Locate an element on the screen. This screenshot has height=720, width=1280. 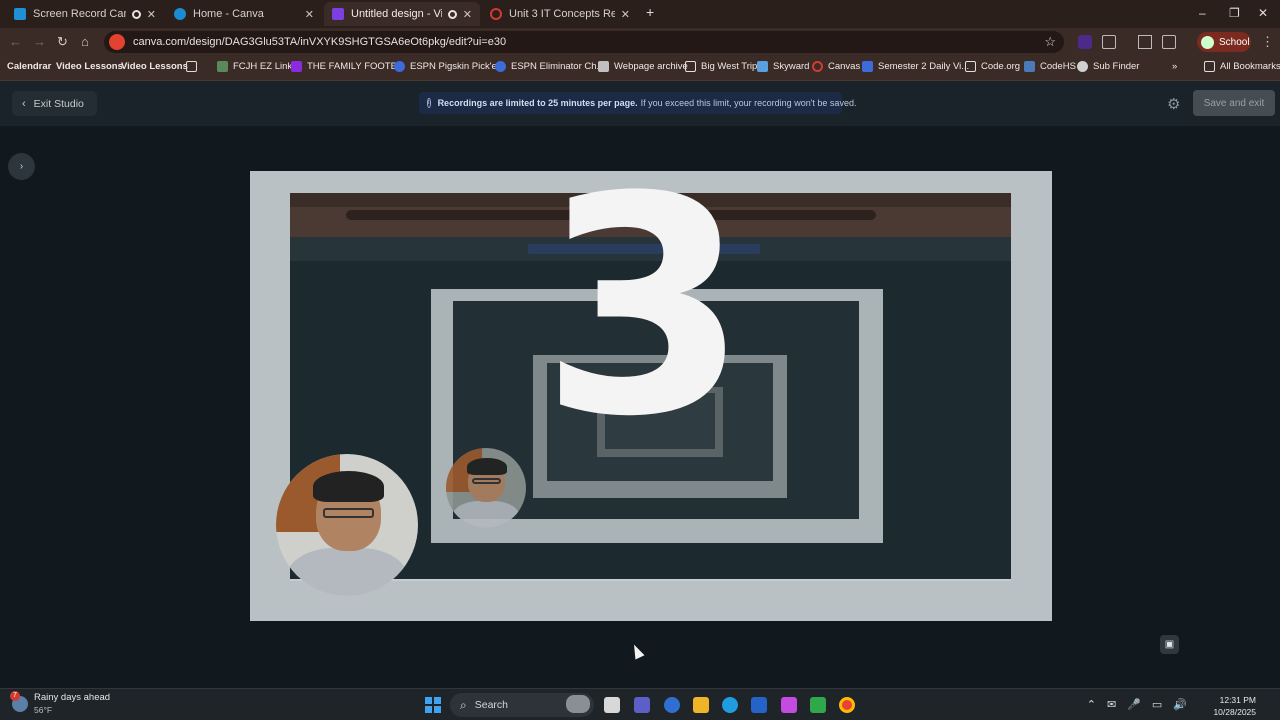
cast-icon is located at coordinates (1169, 42).